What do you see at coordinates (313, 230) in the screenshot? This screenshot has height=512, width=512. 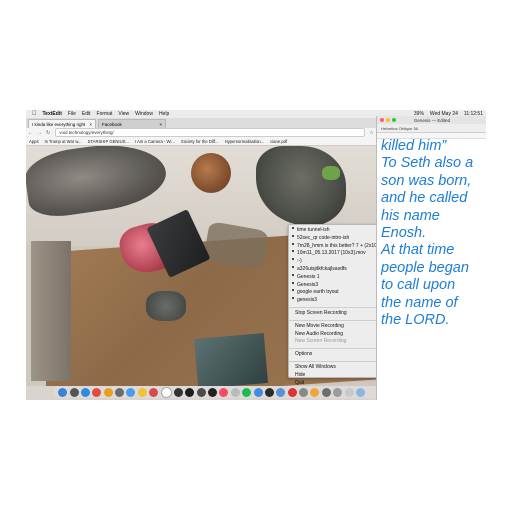 I see `recording-label: time tunnel-ish` at bounding box center [313, 230].